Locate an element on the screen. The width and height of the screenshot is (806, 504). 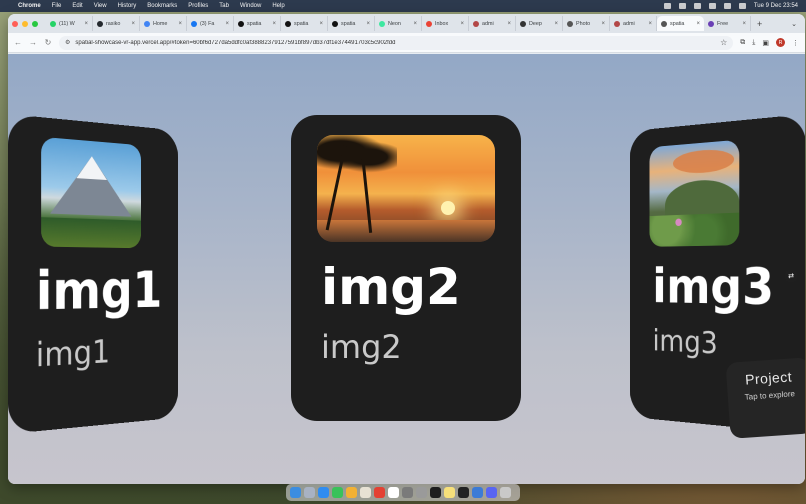
project-subtitle: Tap to explore is located at coordinates (770, 395).